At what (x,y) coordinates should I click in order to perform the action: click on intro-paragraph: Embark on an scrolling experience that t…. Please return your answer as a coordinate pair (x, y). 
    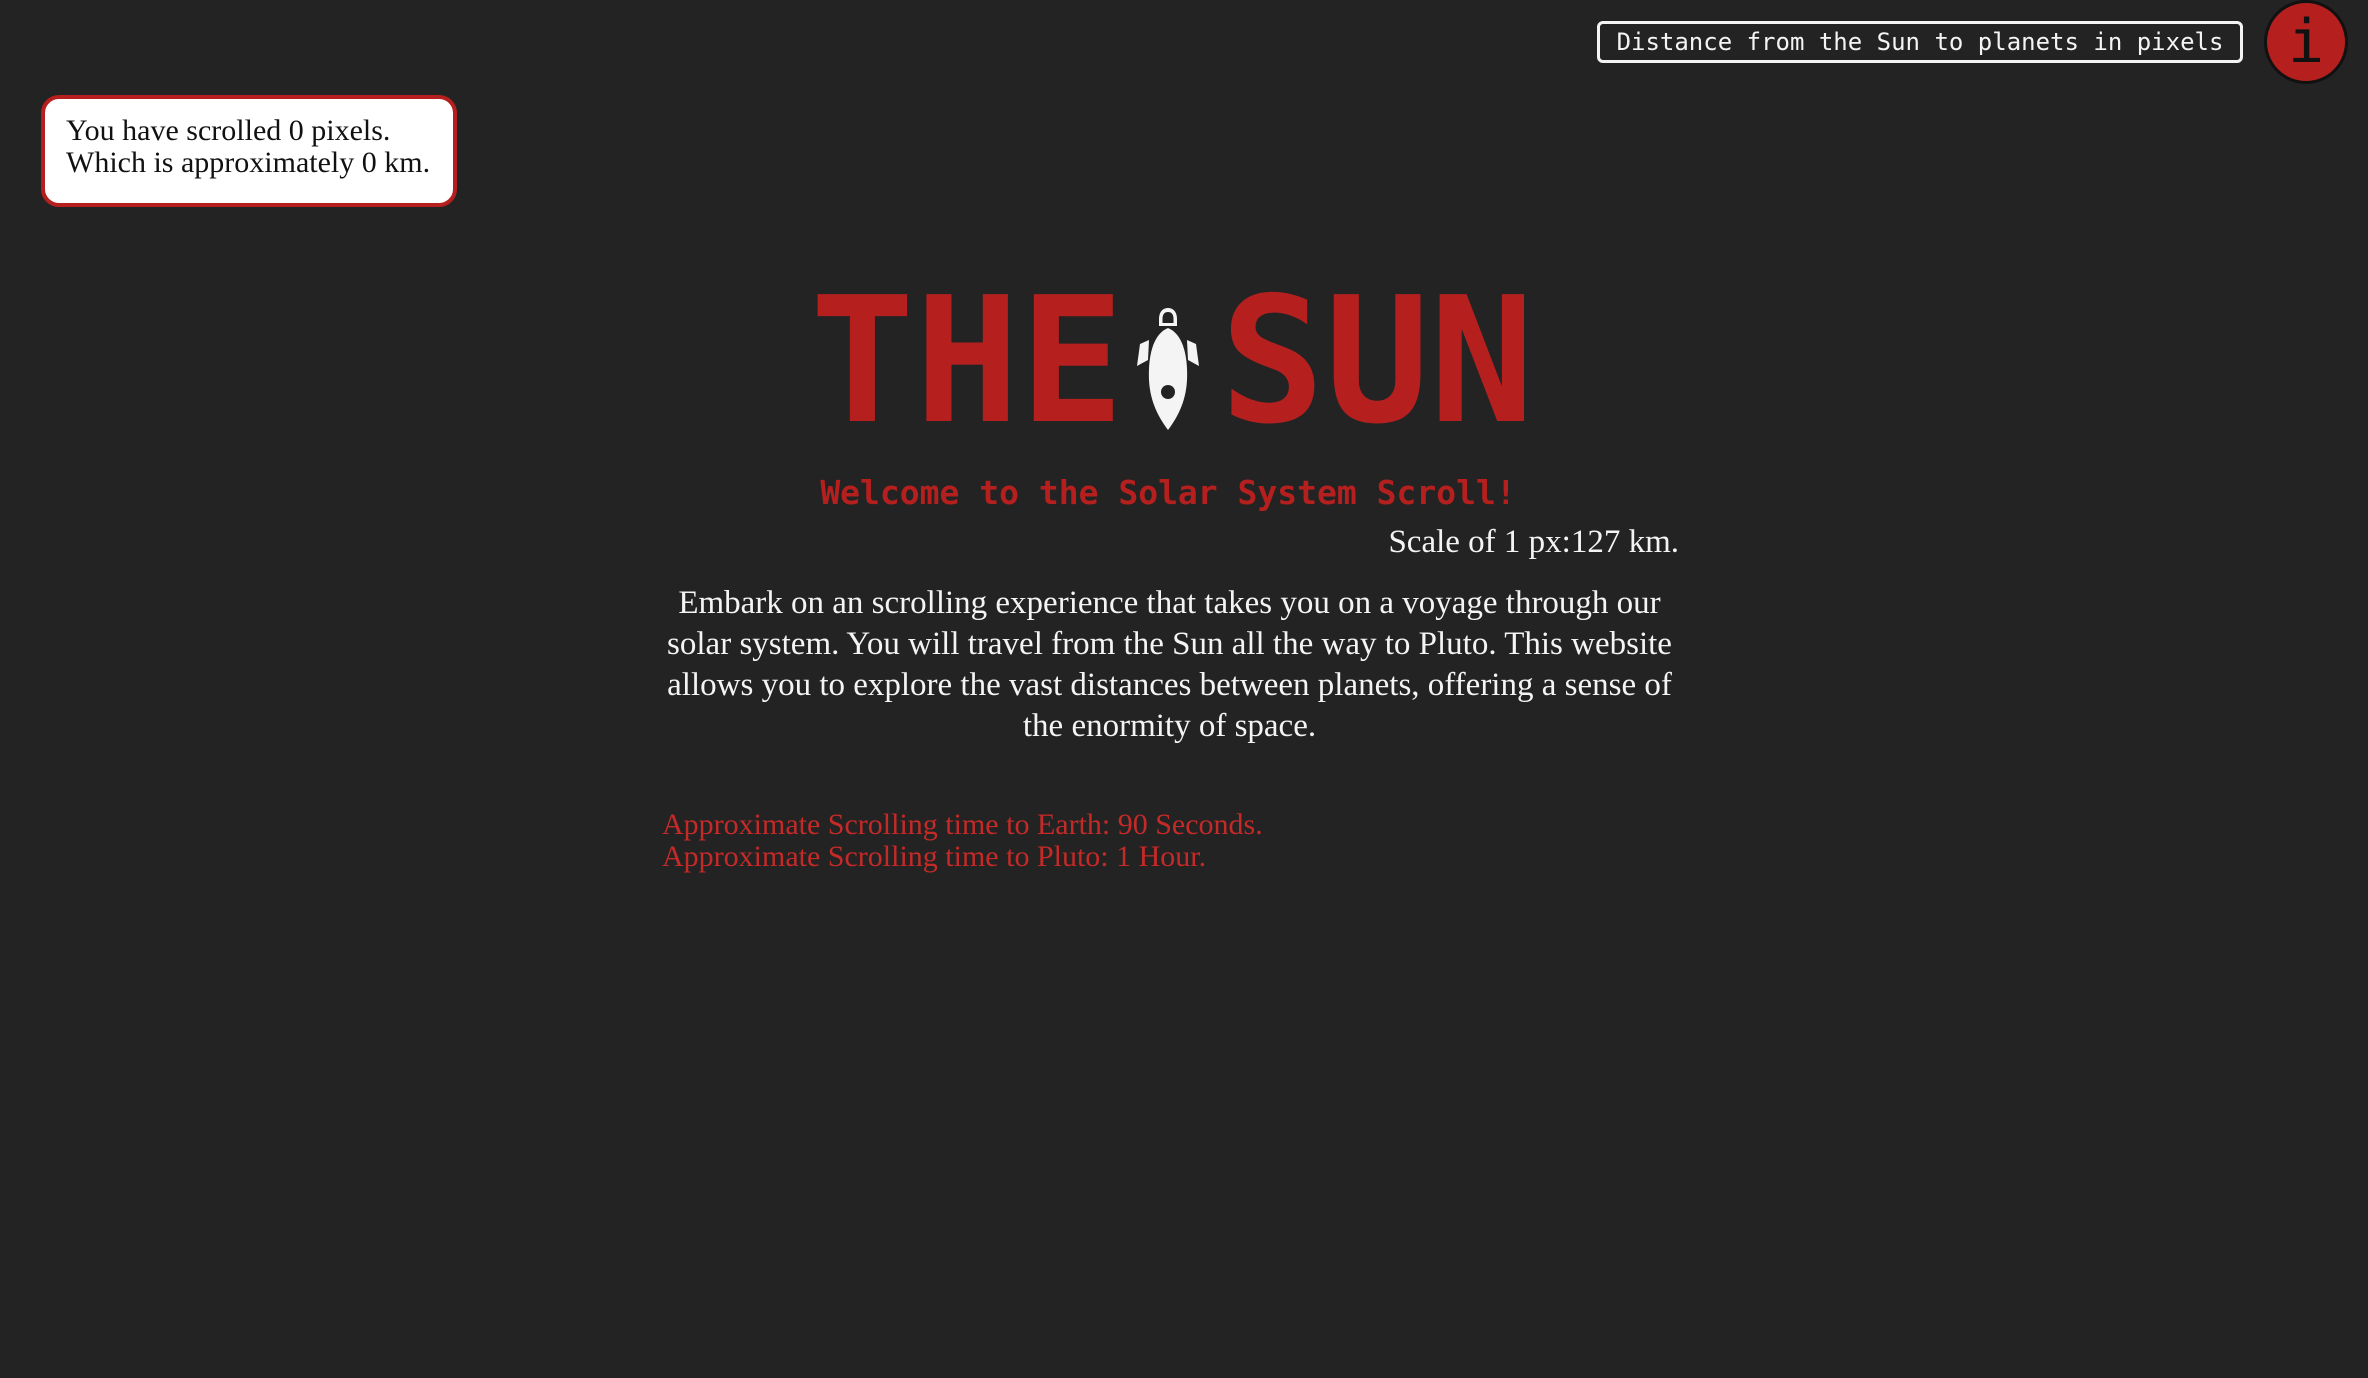
    Looking at the image, I should click on (1169, 664).